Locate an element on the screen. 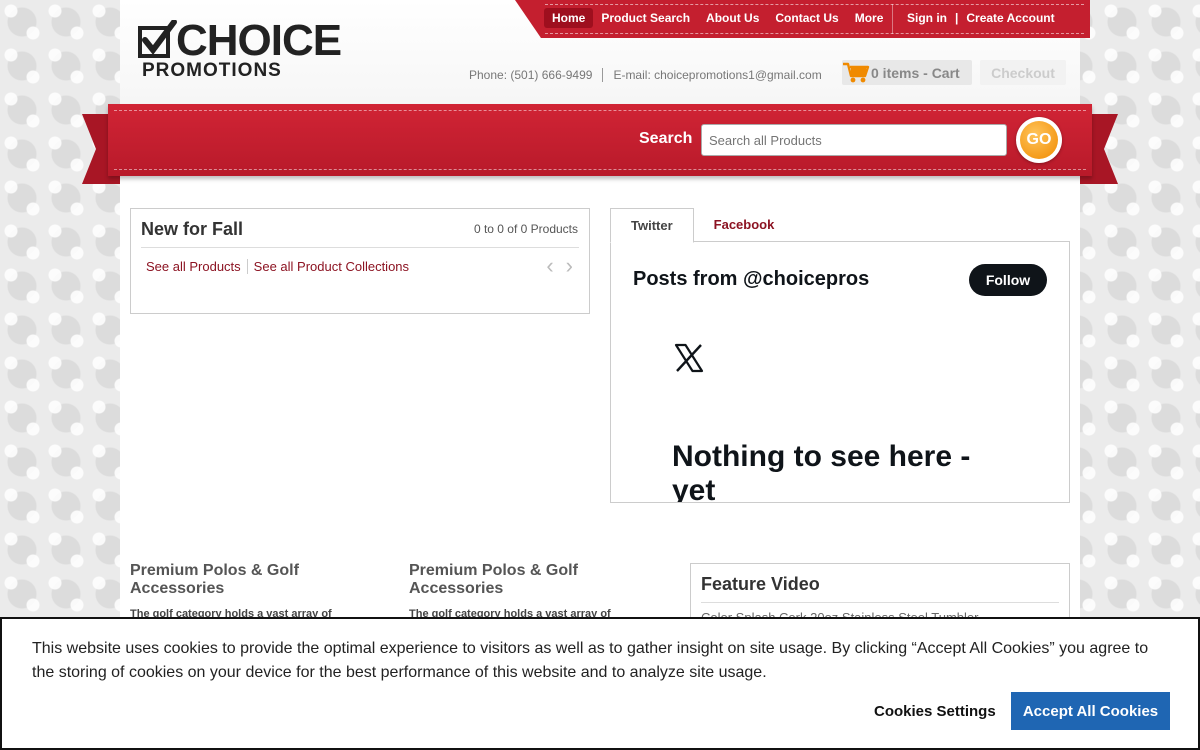 This screenshot has width=1200, height=750. social-tabs: Twitter Facebook is located at coordinates (702, 225).